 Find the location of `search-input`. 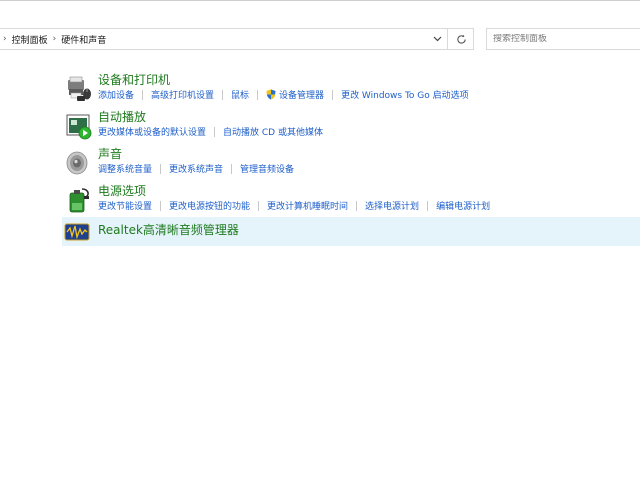

search-input is located at coordinates (563, 39).